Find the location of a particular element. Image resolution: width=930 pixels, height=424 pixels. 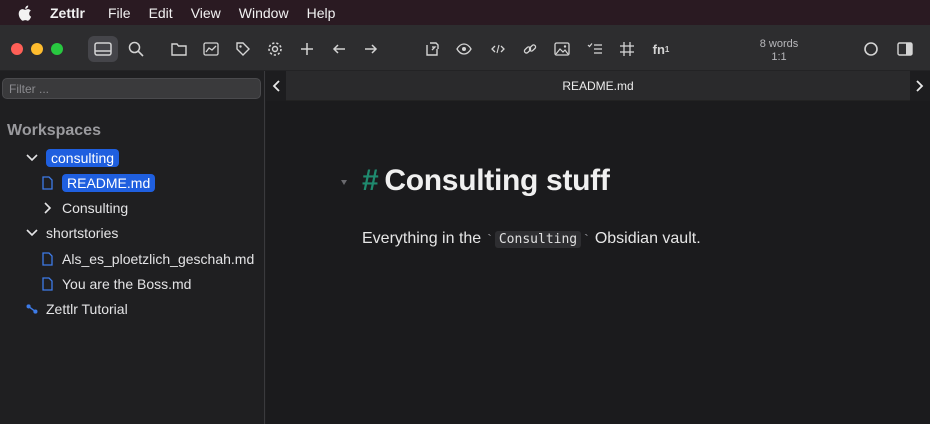

menu-file: File is located at coordinates (119, 13).